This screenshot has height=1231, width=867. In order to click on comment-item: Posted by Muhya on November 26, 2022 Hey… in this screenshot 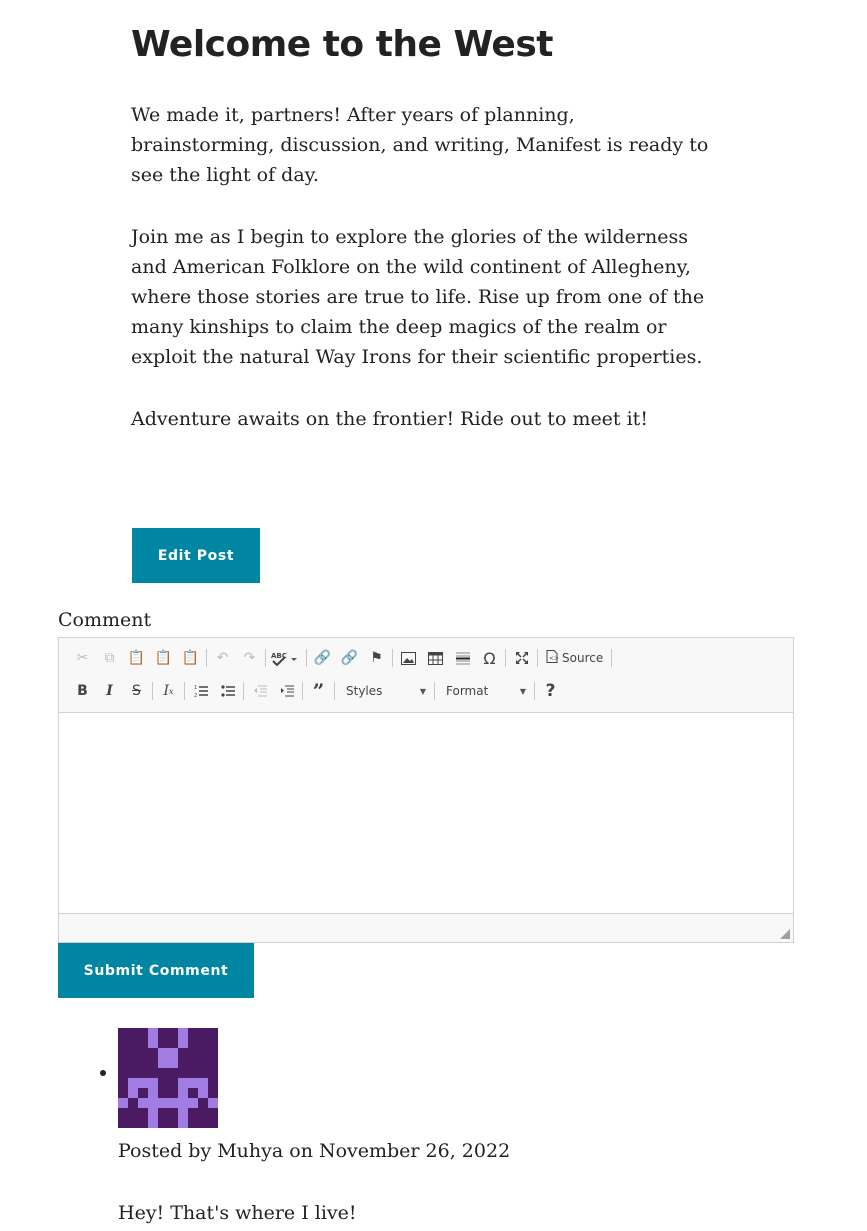, I will do `click(305, 1128)`.